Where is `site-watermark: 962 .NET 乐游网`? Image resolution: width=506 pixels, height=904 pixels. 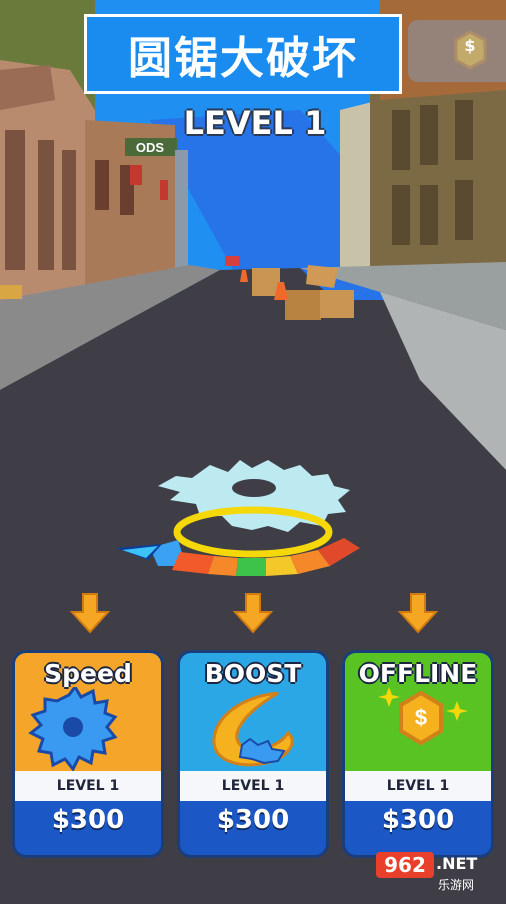
site-watermark: 962 .NET 乐游网 is located at coordinates (436, 874).